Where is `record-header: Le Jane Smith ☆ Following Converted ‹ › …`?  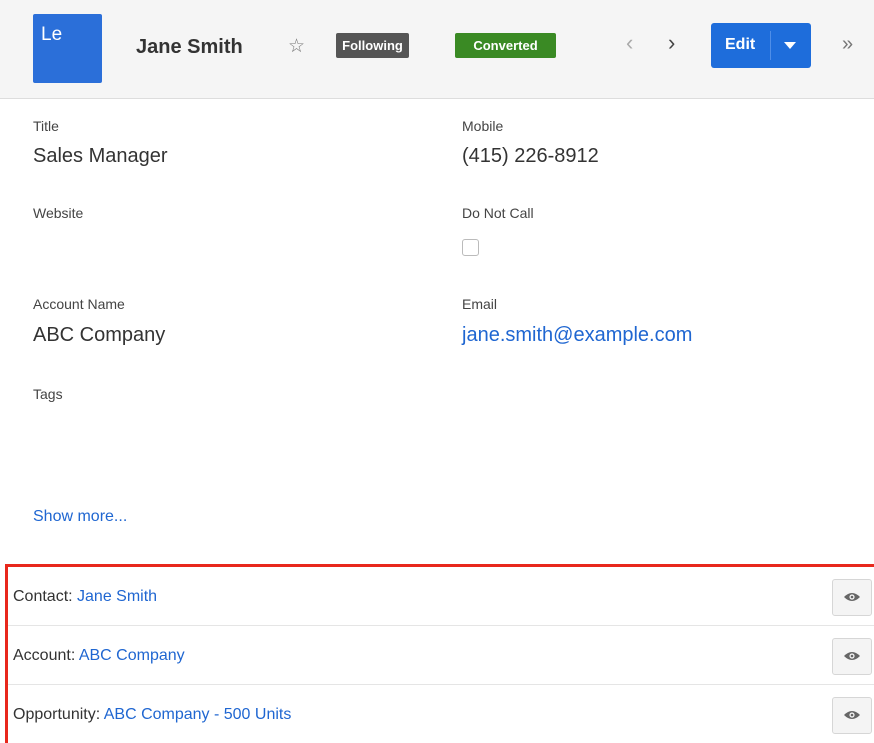
record-header: Le Jane Smith ☆ Following Converted ‹ › … is located at coordinates (437, 49).